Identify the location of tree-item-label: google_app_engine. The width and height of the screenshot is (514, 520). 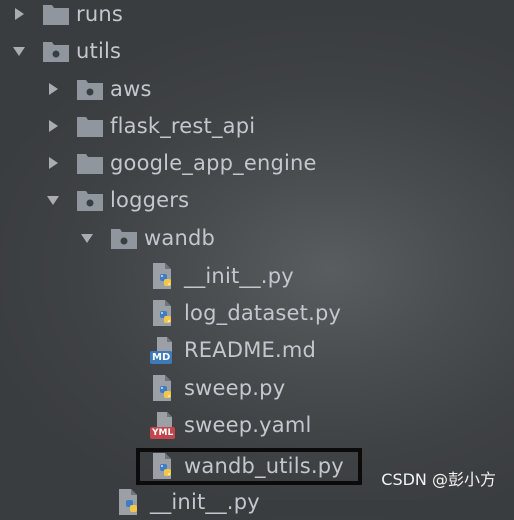
(213, 162).